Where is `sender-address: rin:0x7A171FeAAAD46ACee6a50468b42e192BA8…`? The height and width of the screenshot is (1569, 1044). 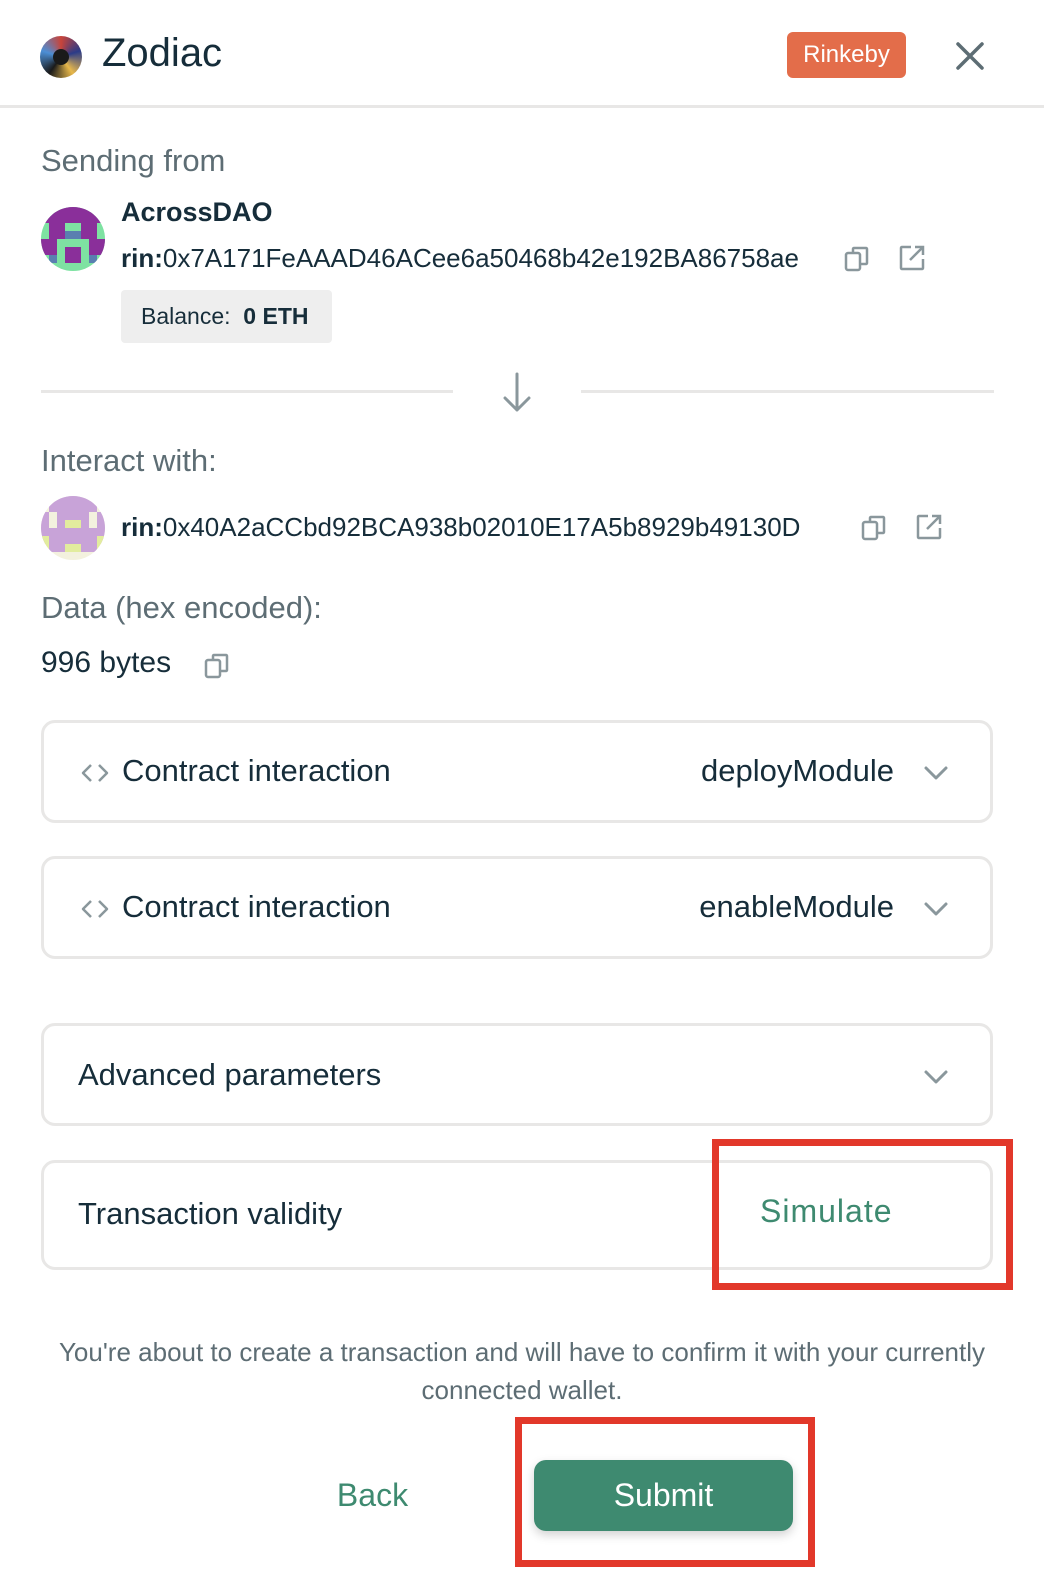
sender-address: rin:0x7A171FeAAAD46ACee6a50468b42e192BA8… is located at coordinates (460, 258).